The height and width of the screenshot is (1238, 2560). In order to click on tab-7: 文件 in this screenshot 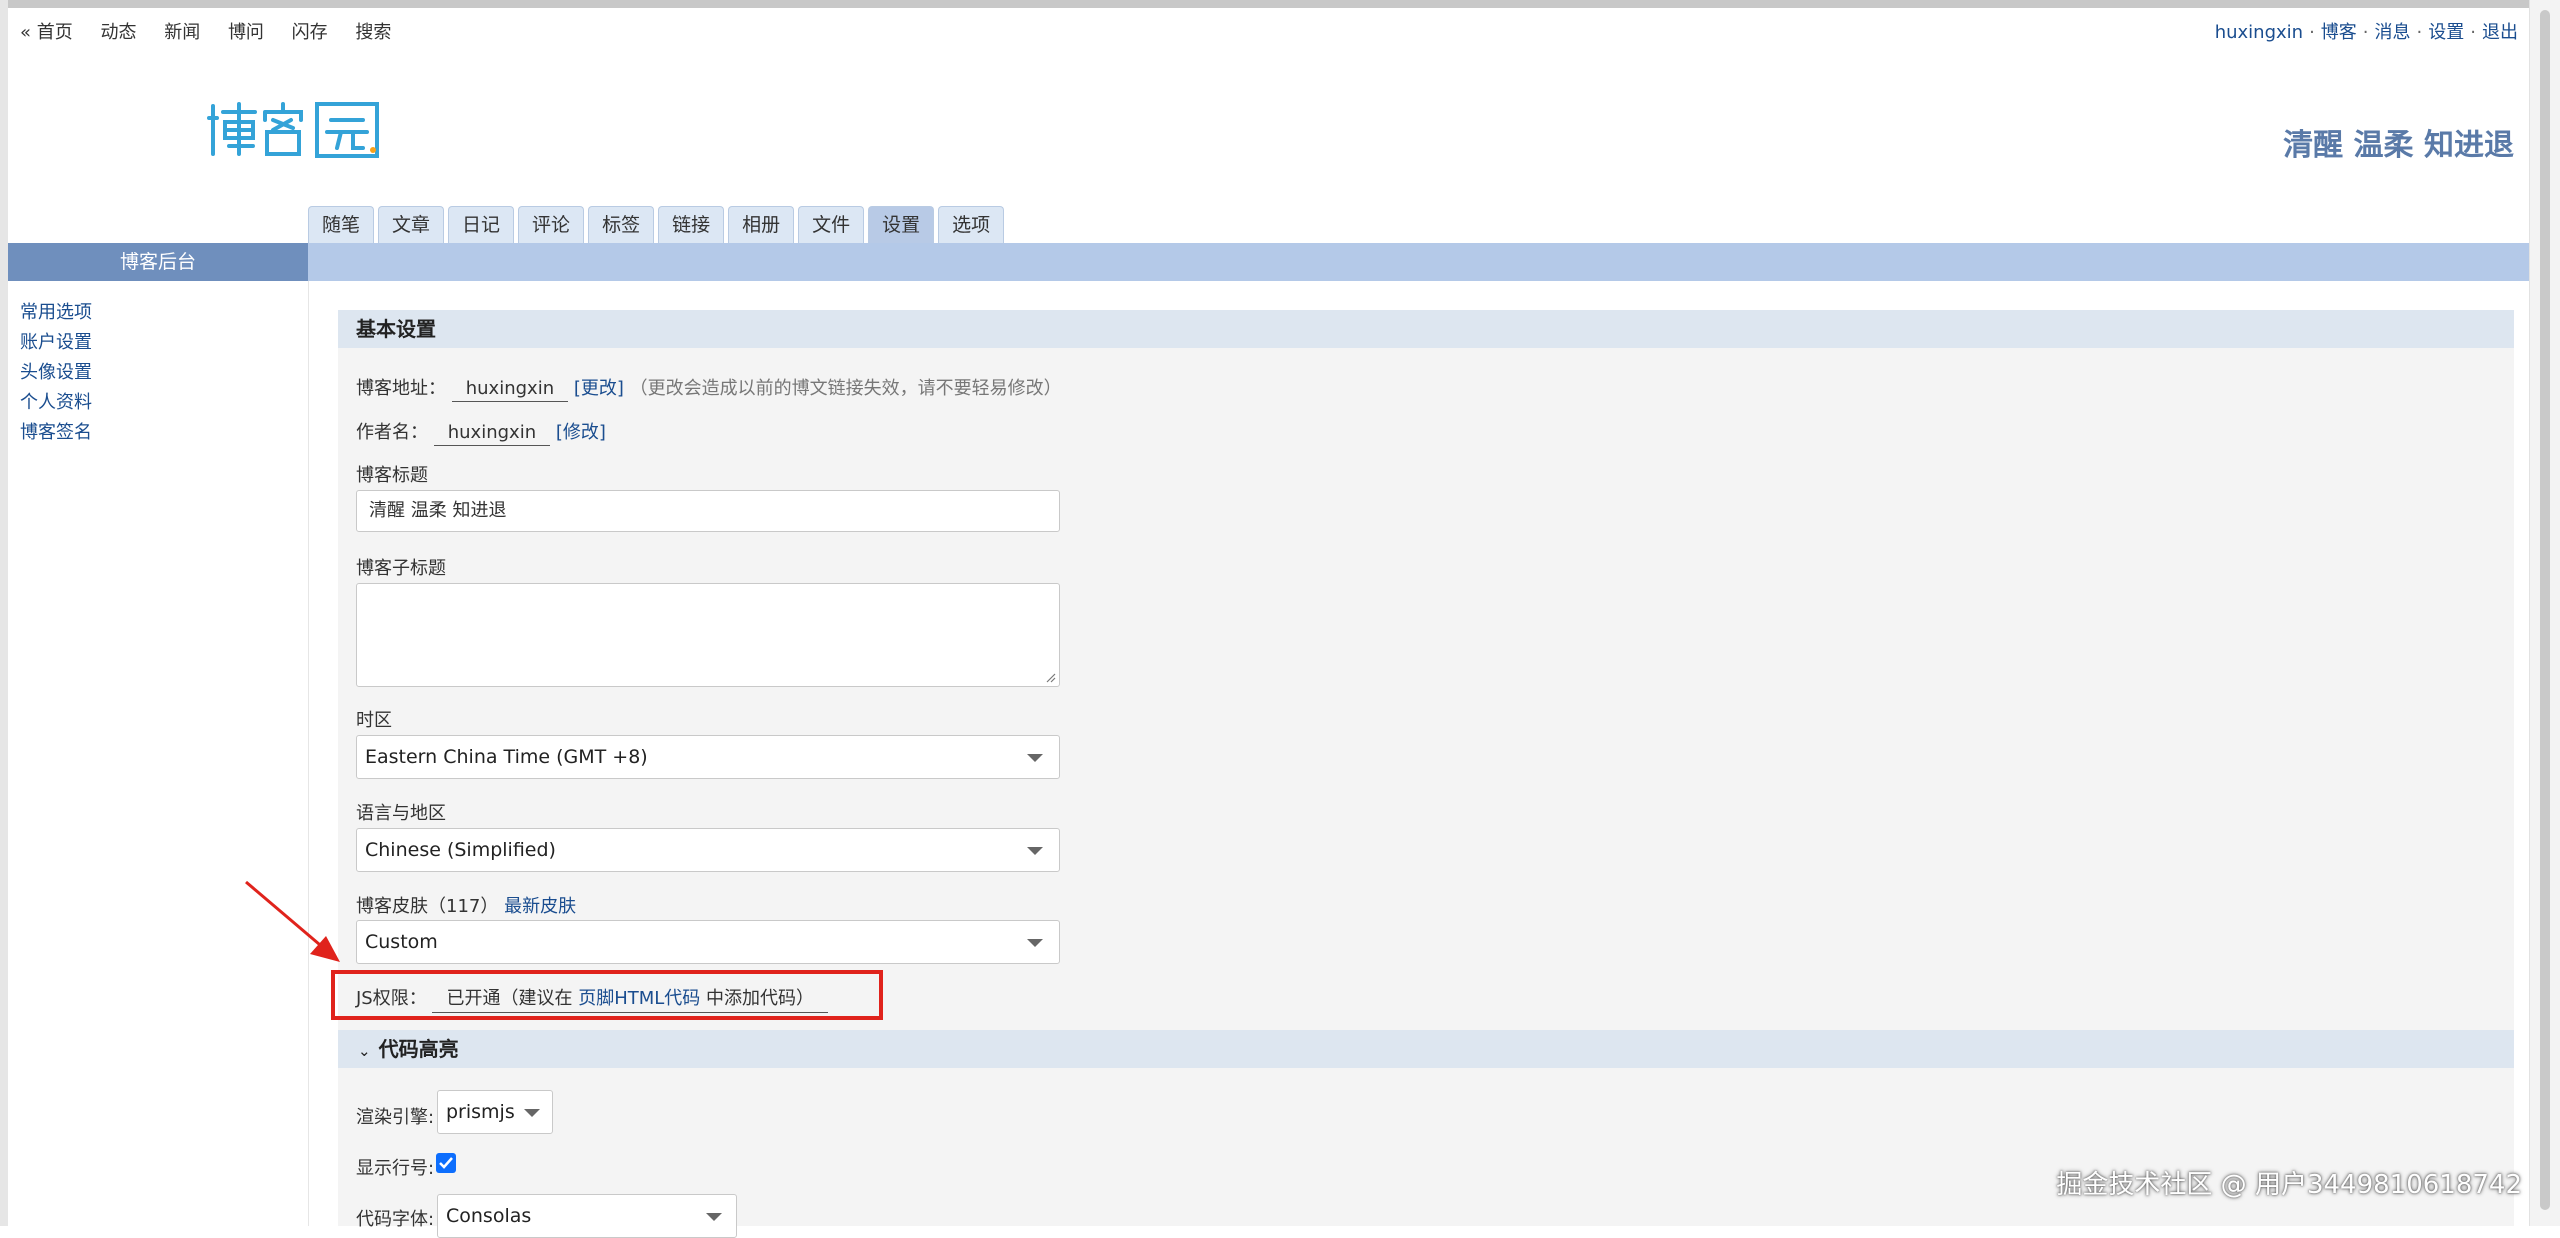, I will do `click(831, 224)`.